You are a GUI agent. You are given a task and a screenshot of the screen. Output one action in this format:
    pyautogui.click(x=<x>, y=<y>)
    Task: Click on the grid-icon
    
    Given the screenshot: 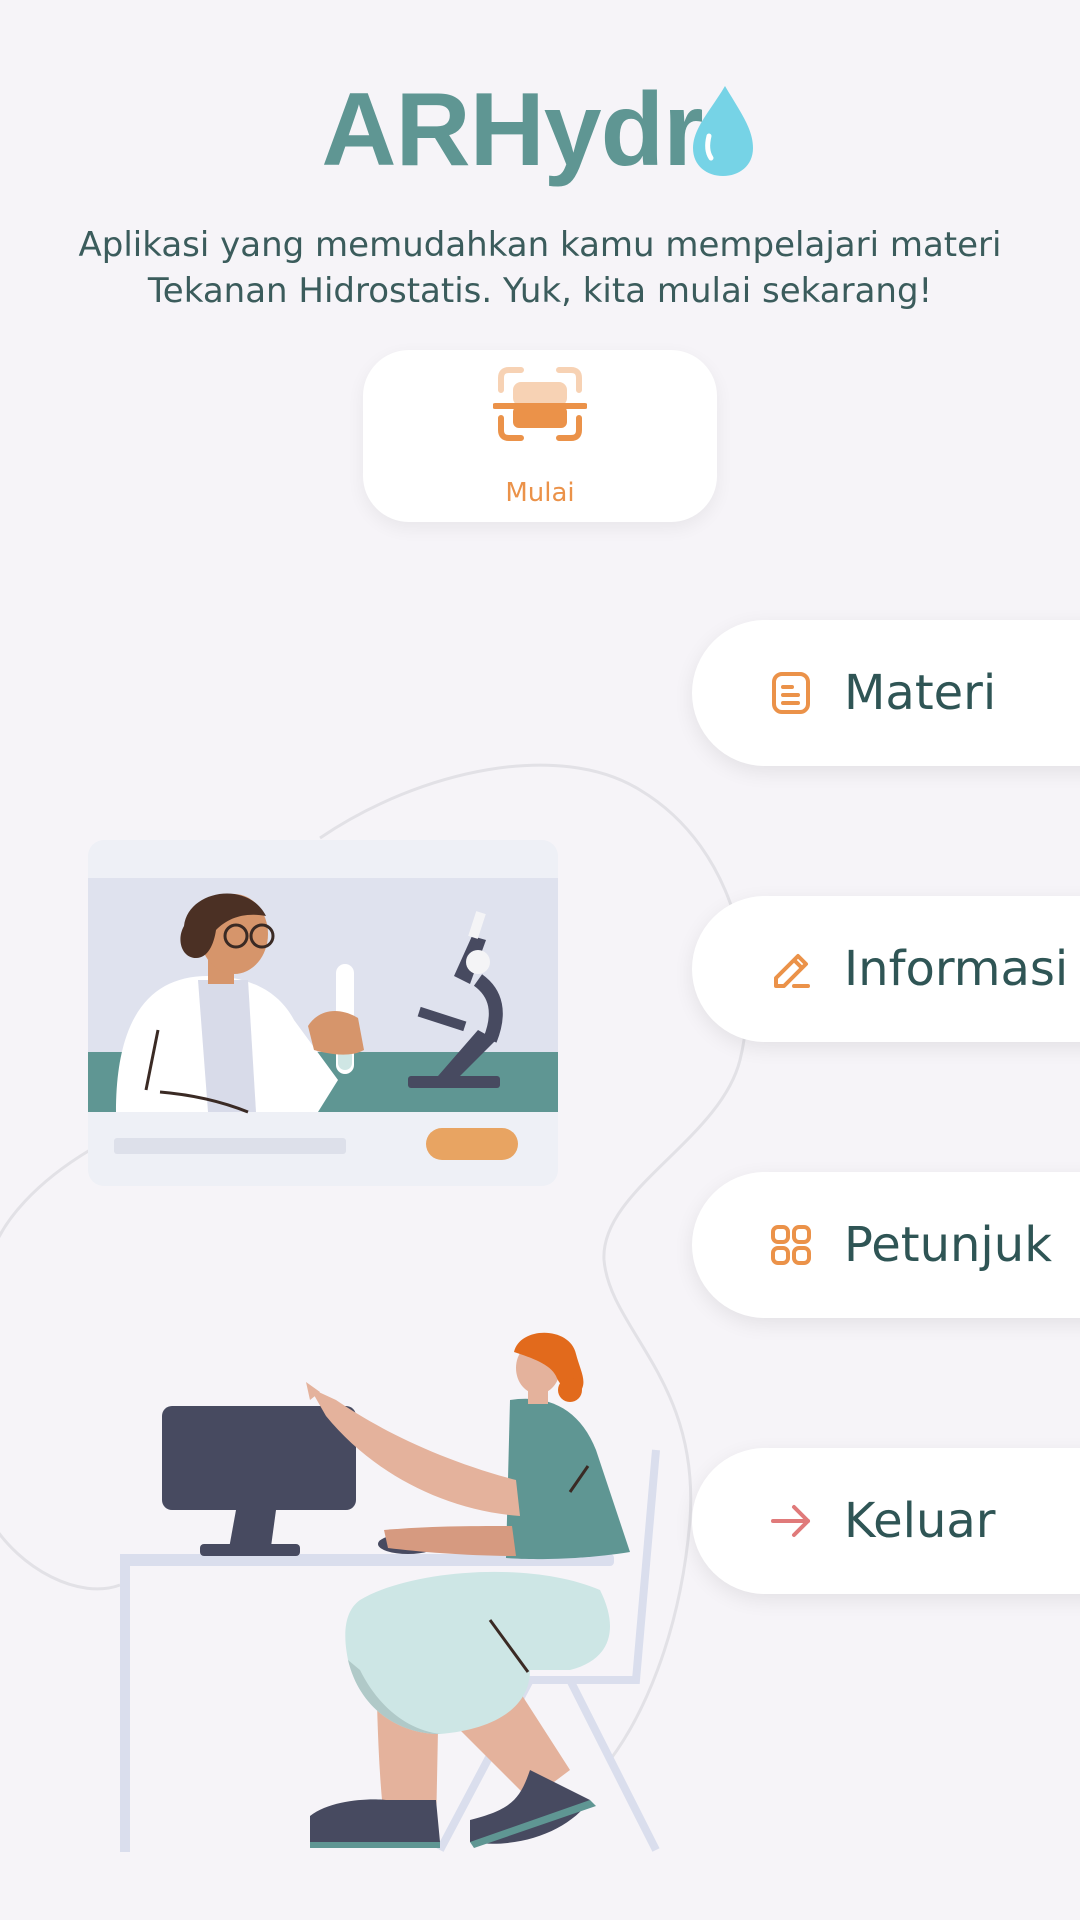 What is the action you would take?
    pyautogui.click(x=791, y=1245)
    